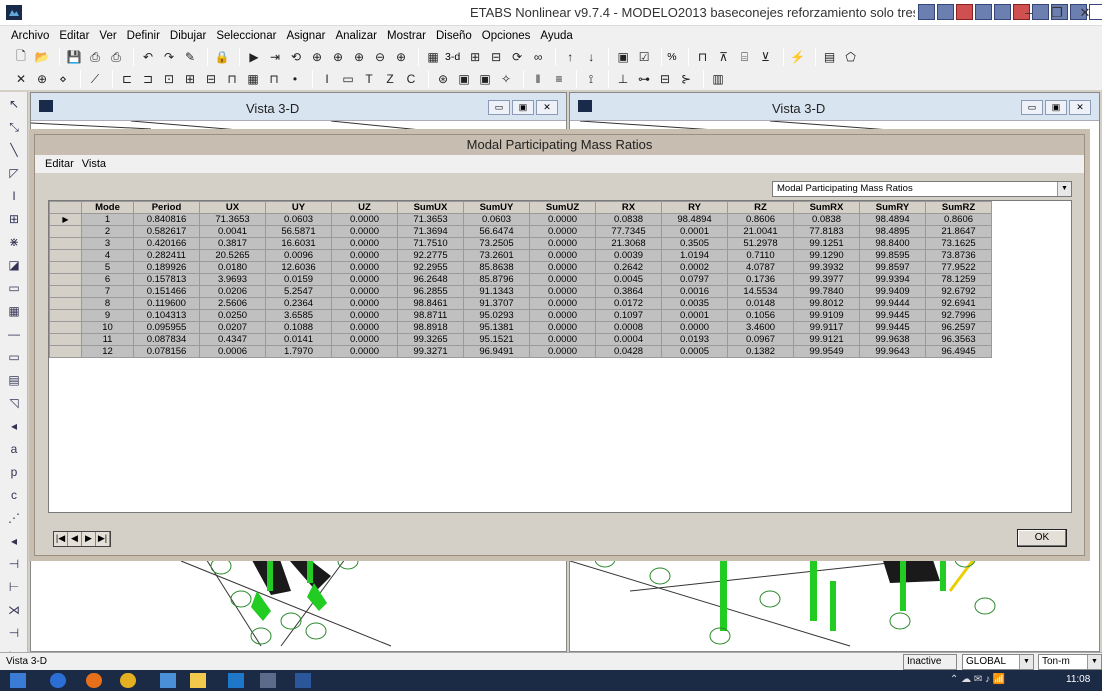 The height and width of the screenshot is (691, 1102). What do you see at coordinates (464, 79) in the screenshot?
I see `show-forces-icon: ▣` at bounding box center [464, 79].